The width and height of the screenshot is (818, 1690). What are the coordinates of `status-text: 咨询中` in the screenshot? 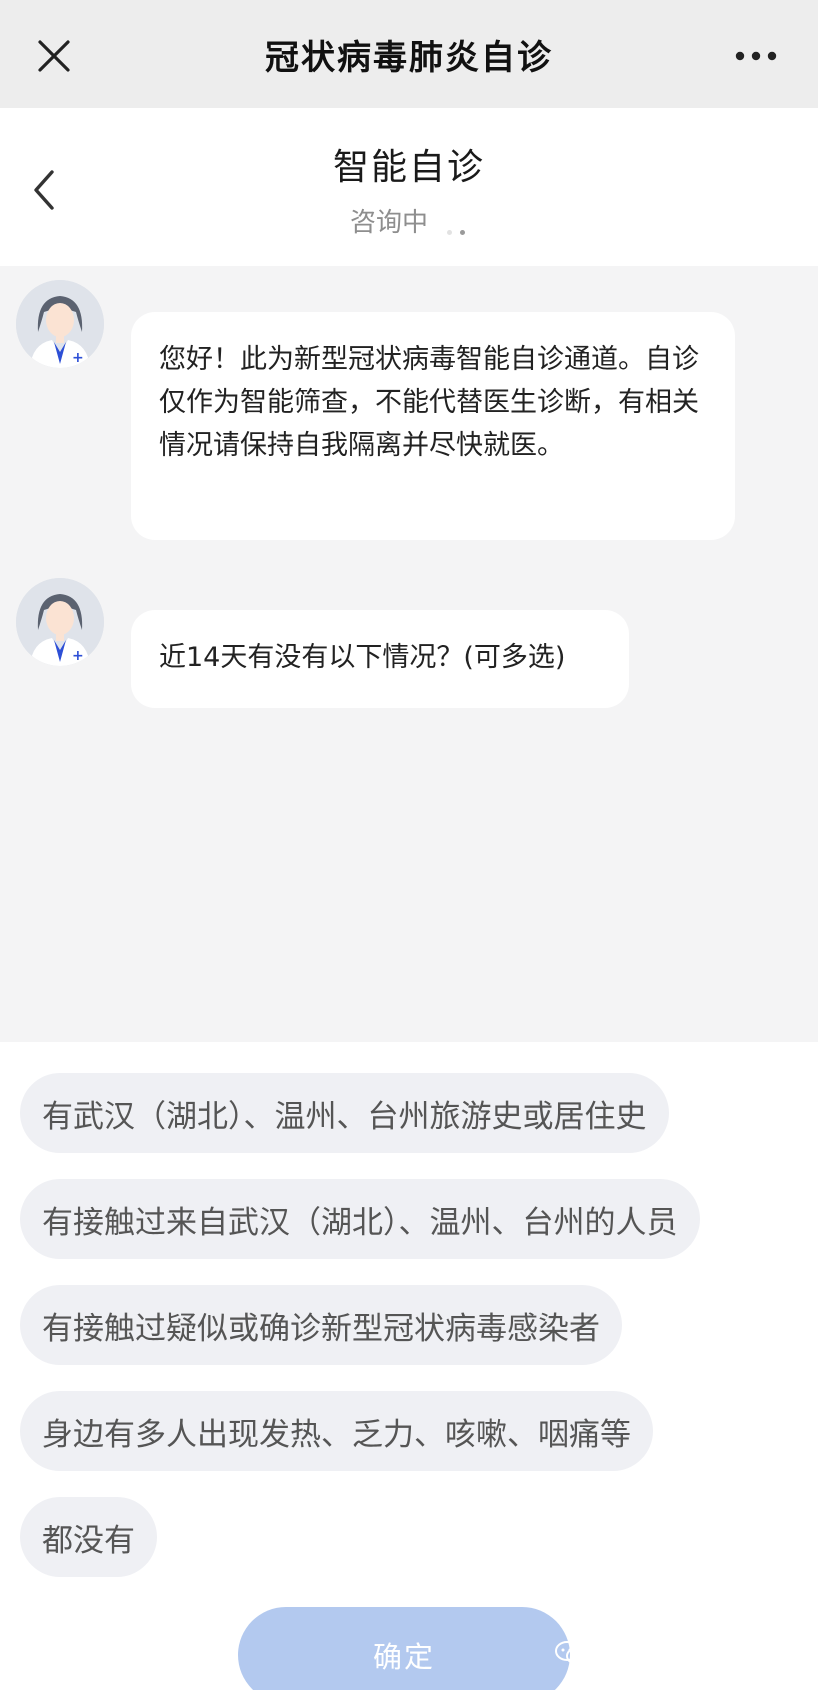 It's located at (409, 220).